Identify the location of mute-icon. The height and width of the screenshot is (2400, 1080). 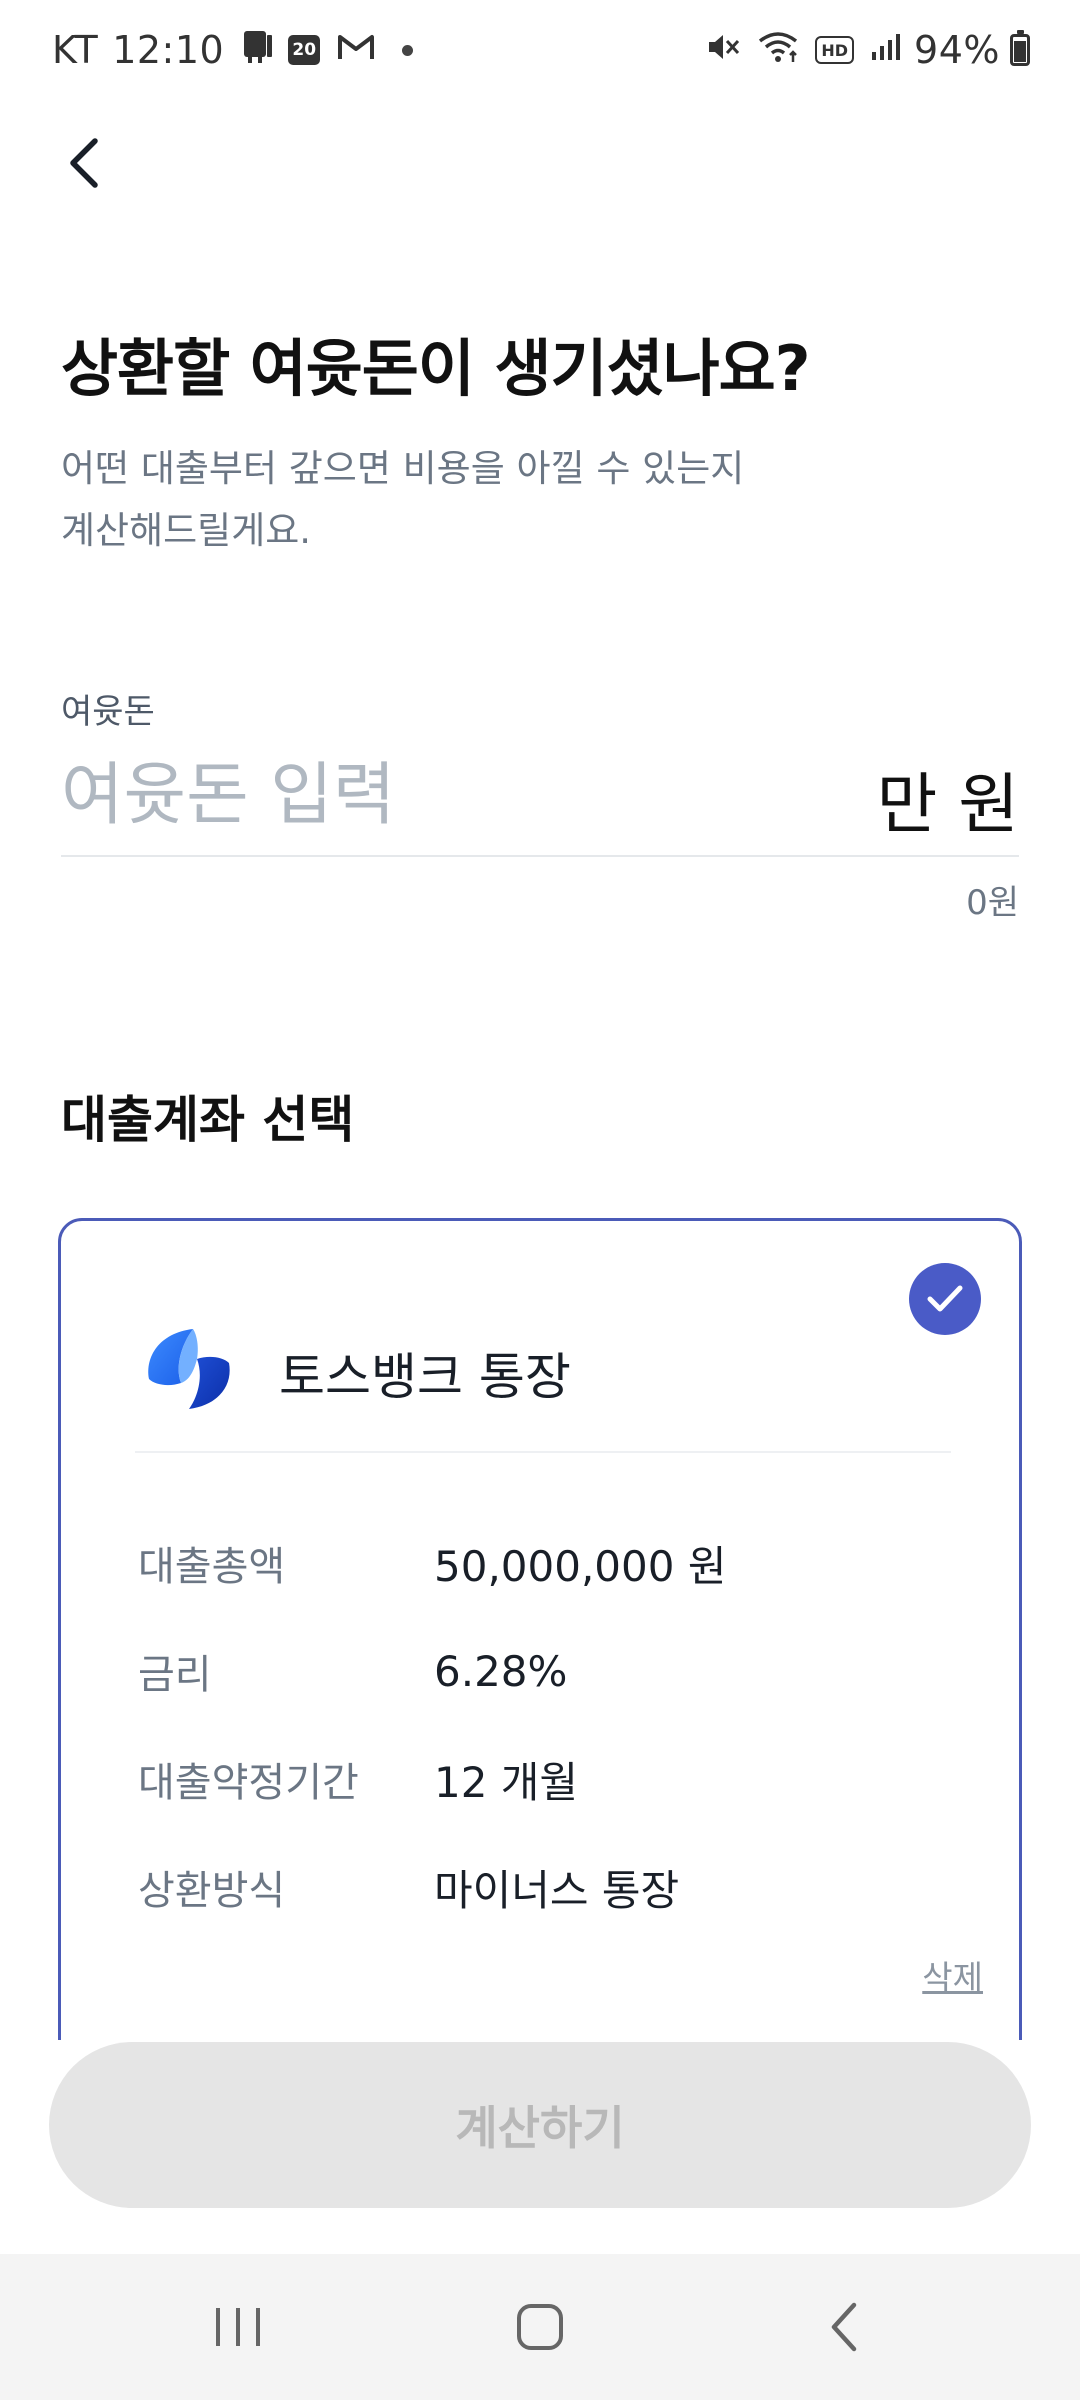
(723, 50).